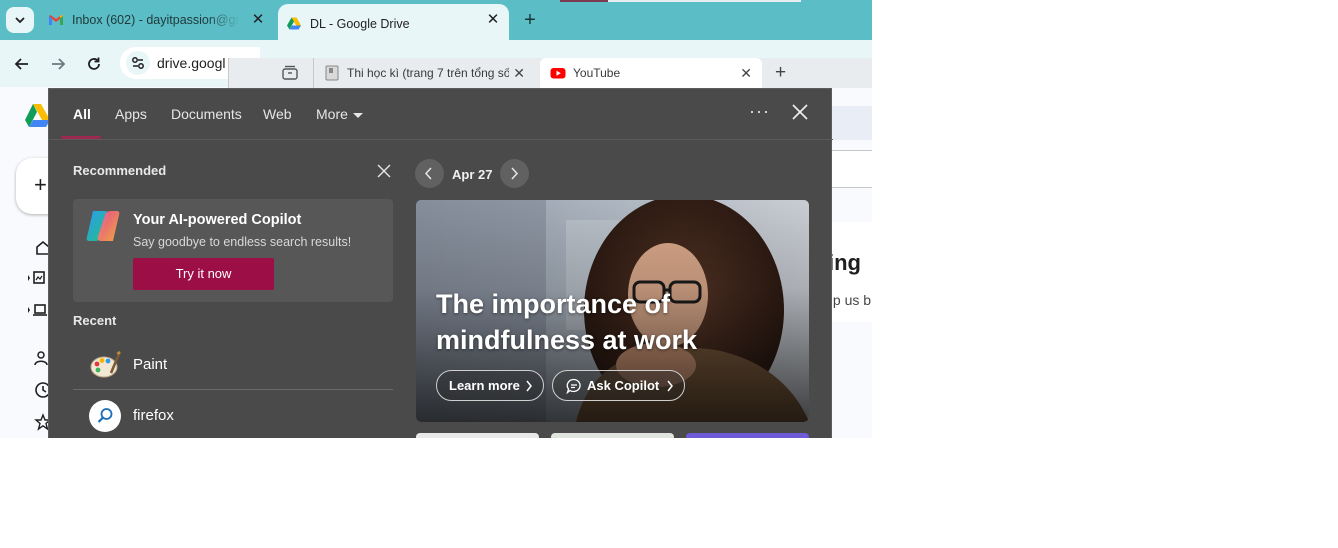 This screenshot has width=1338, height=548. Describe the element at coordinates (103, 226) in the screenshot. I see `copilot-logo-icon` at that location.